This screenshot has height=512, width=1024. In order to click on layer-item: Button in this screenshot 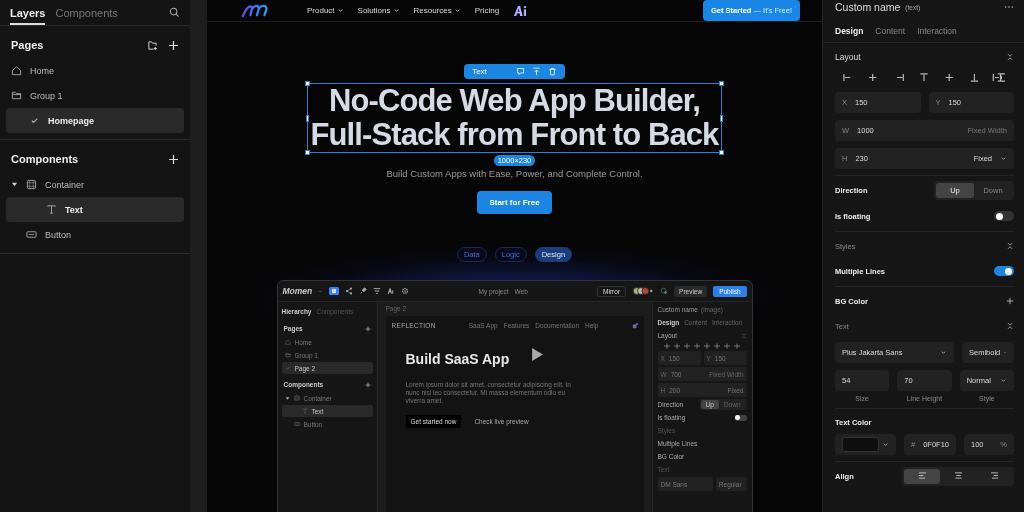, I will do `click(95, 234)`.